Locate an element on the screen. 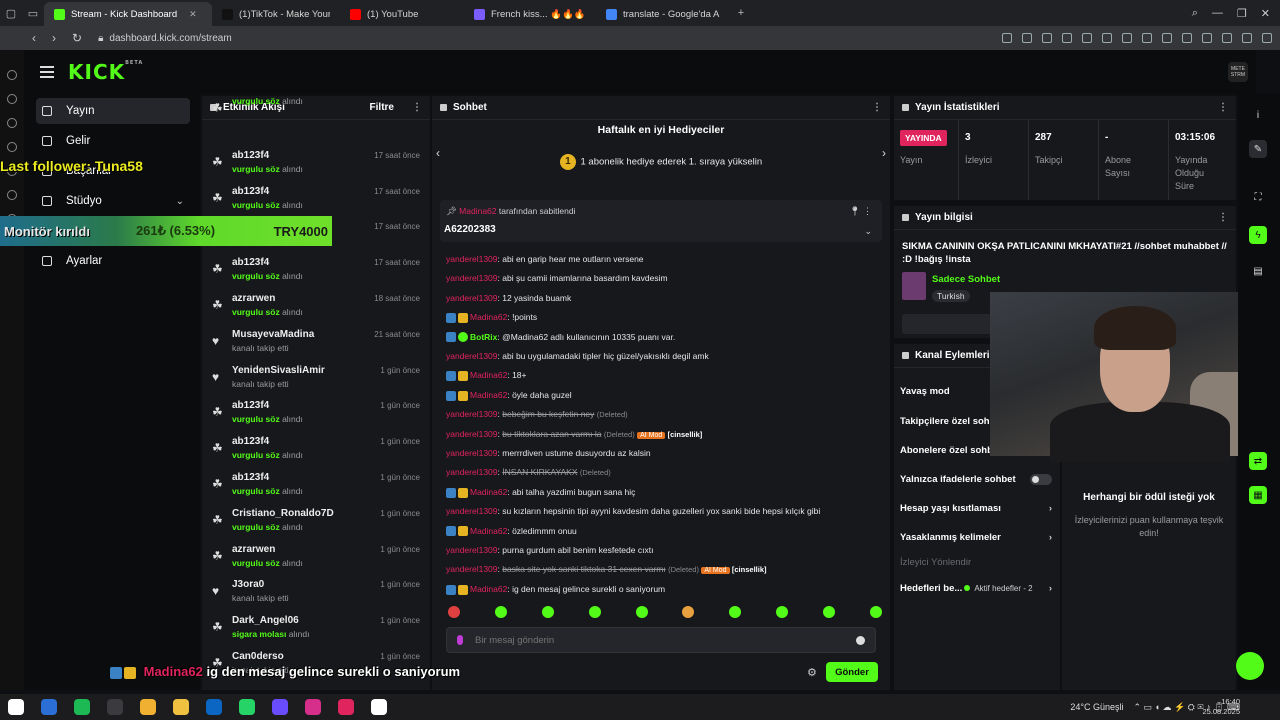 This screenshot has width=1280, height=720. send-button: Gönder is located at coordinates (852, 672).